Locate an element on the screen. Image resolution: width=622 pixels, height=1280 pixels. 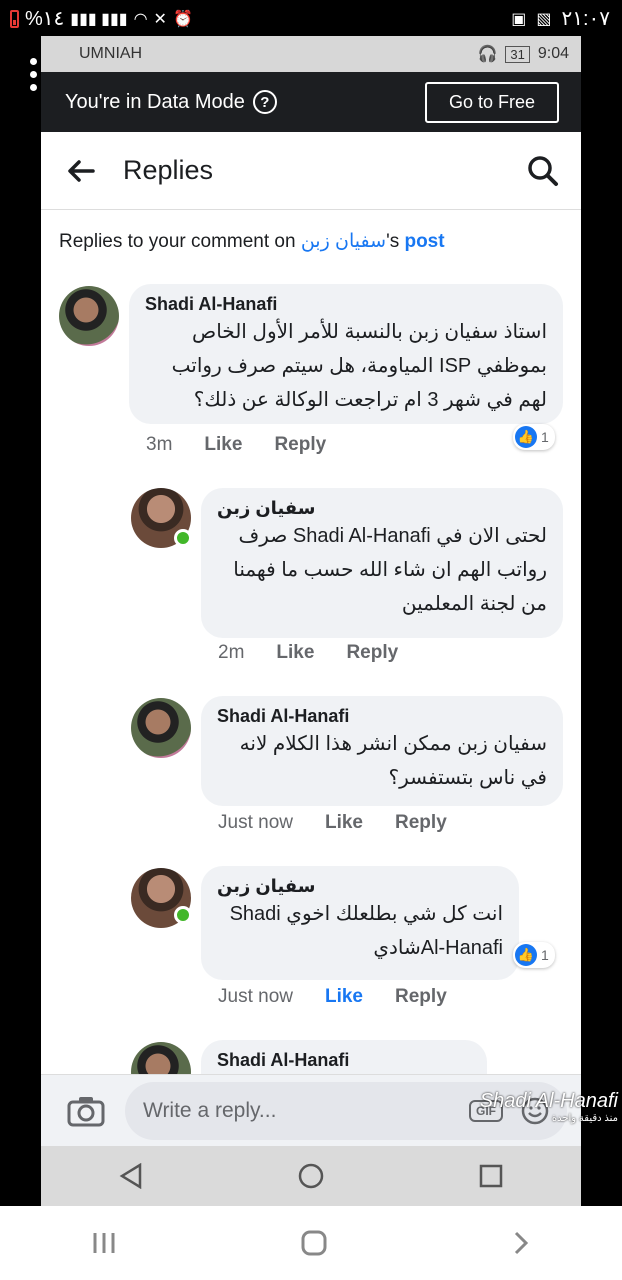
battery-percent: %١٤ is located at coordinates (45, 19).